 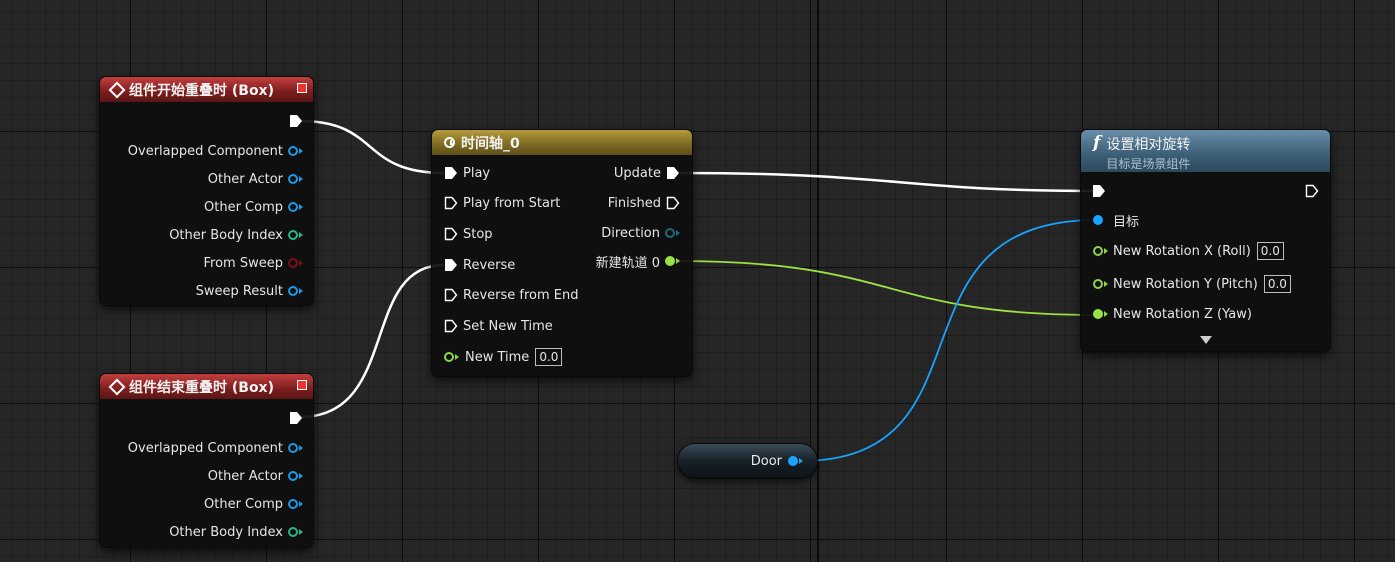 I want to click on pin-reverse-from-end: Reverse from End, so click(x=511, y=295).